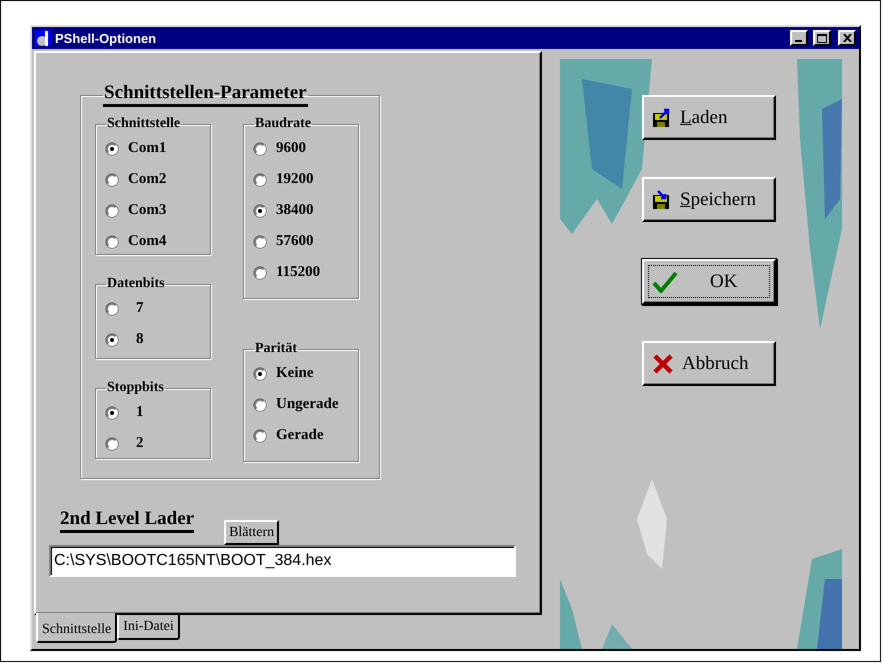  I want to click on minimize-button, so click(799, 38).